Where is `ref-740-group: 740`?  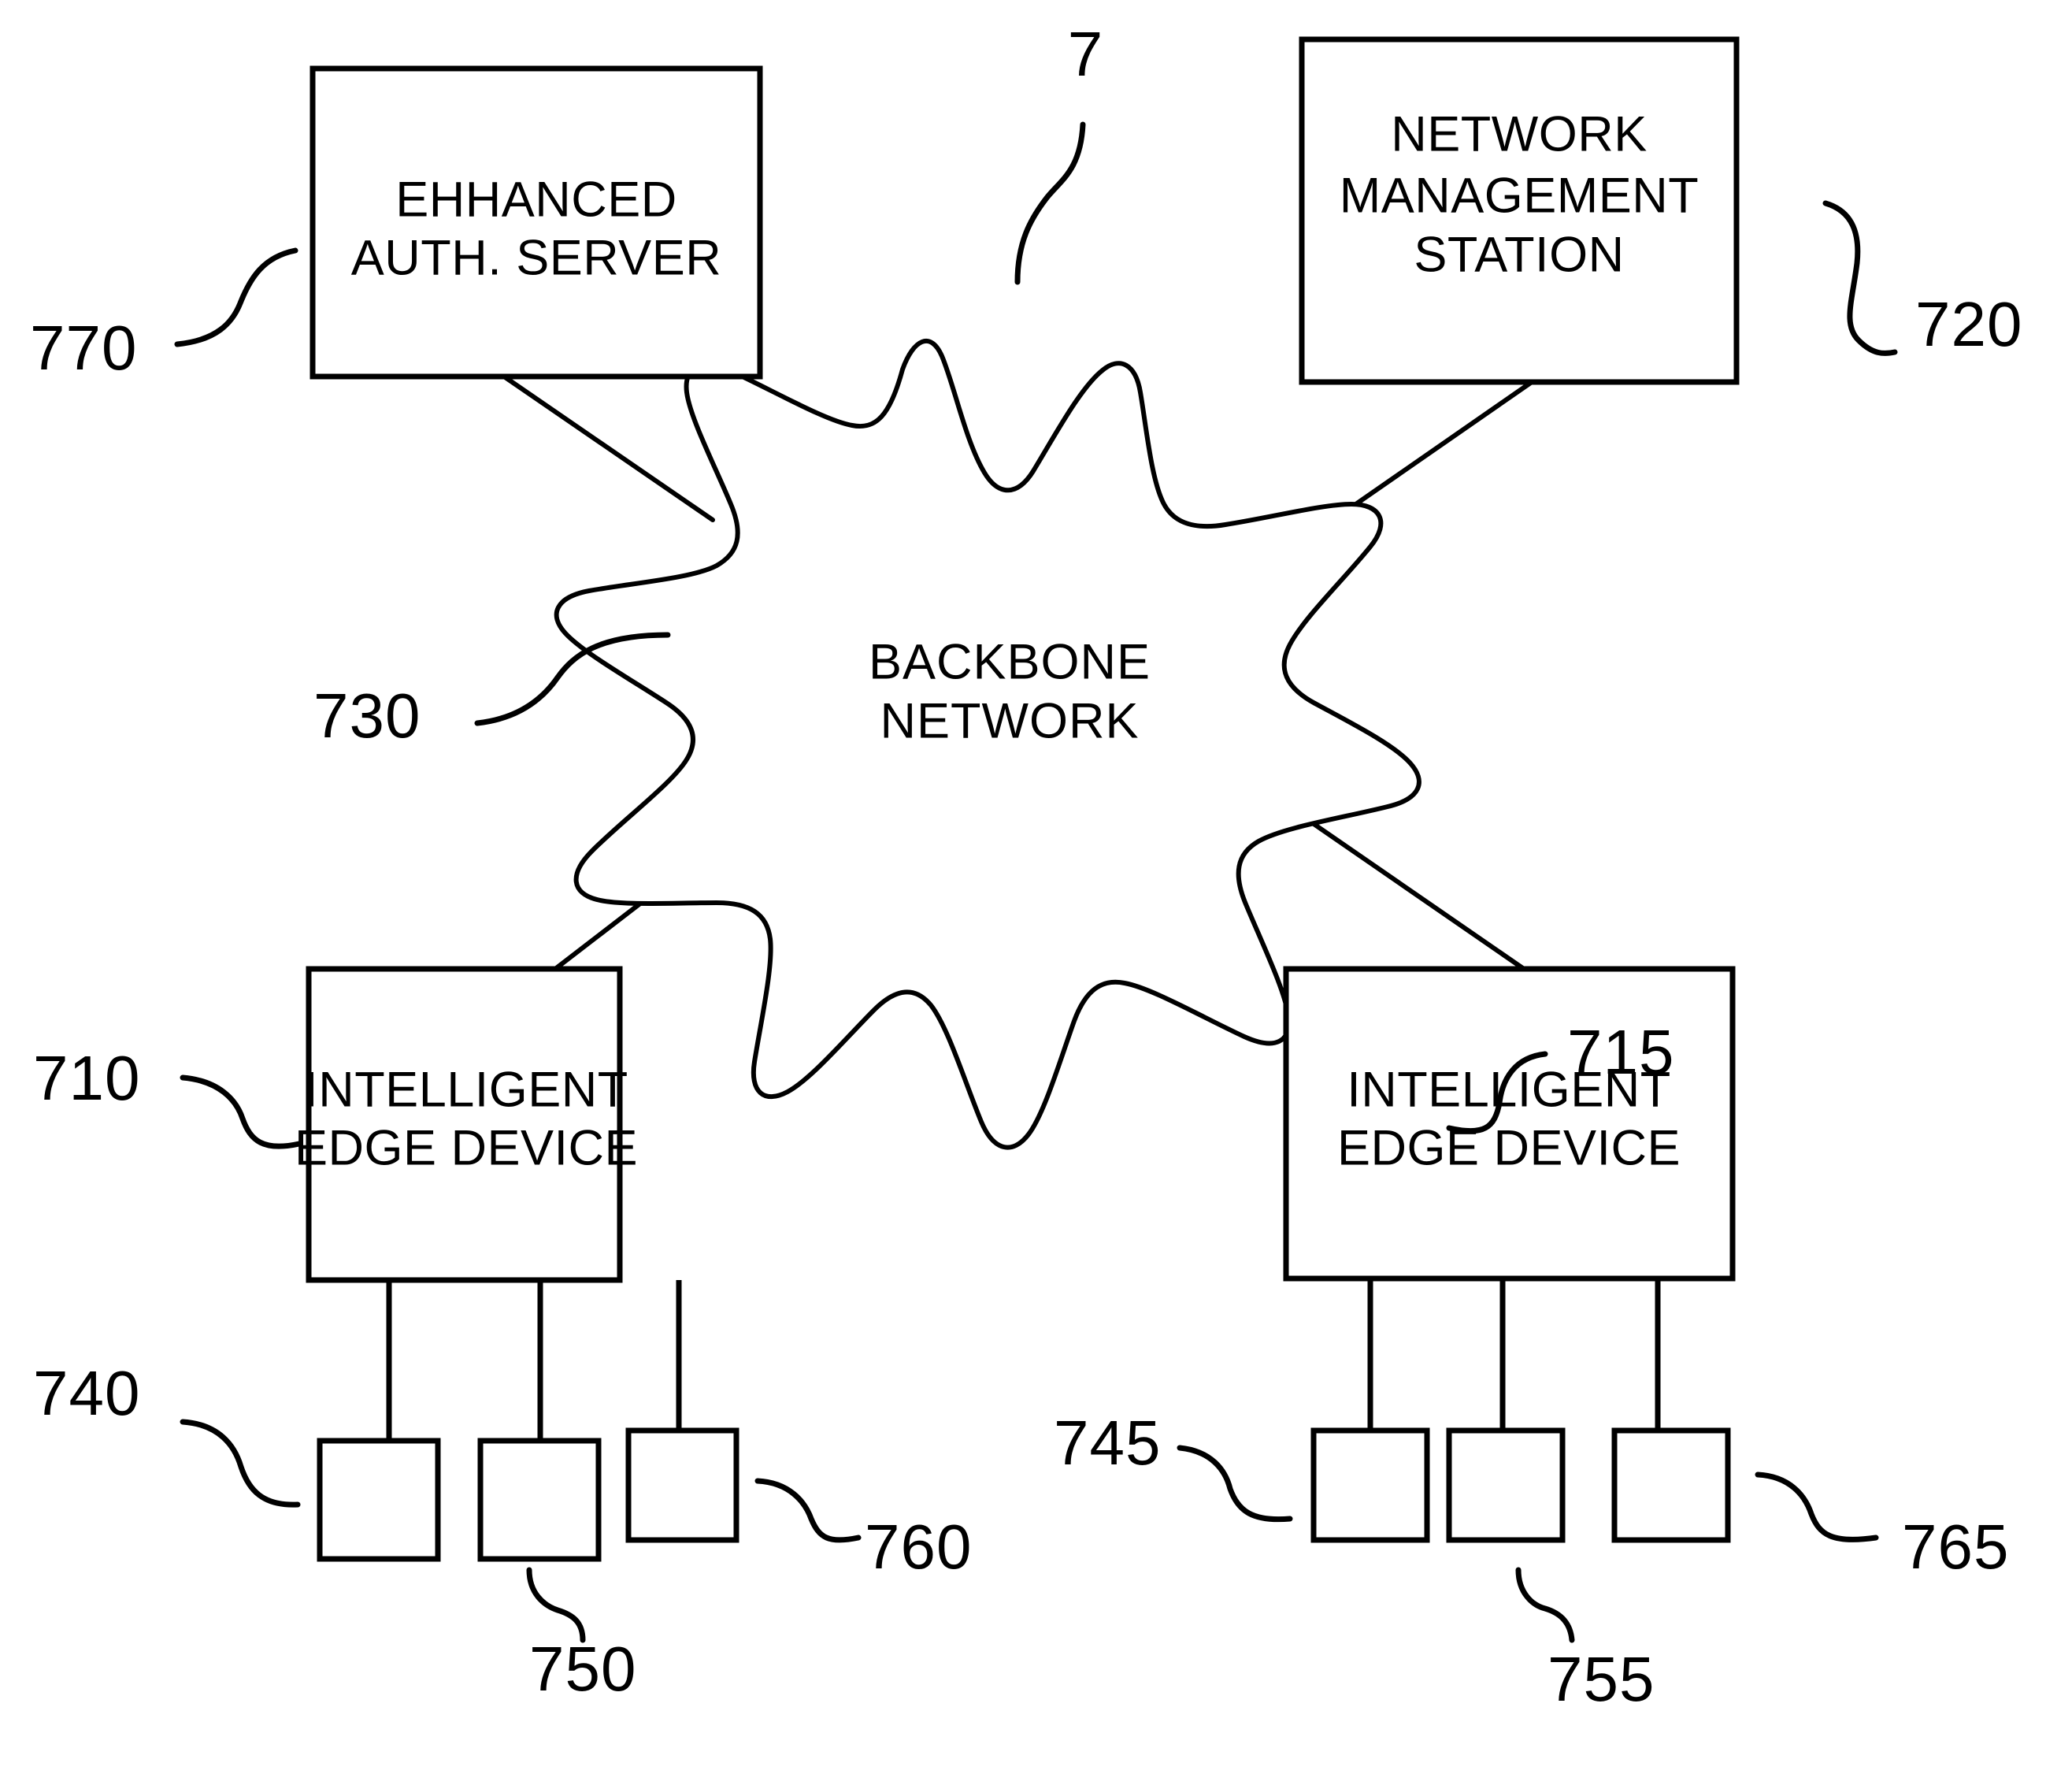
ref-740-group: 740 is located at coordinates (167, 1433).